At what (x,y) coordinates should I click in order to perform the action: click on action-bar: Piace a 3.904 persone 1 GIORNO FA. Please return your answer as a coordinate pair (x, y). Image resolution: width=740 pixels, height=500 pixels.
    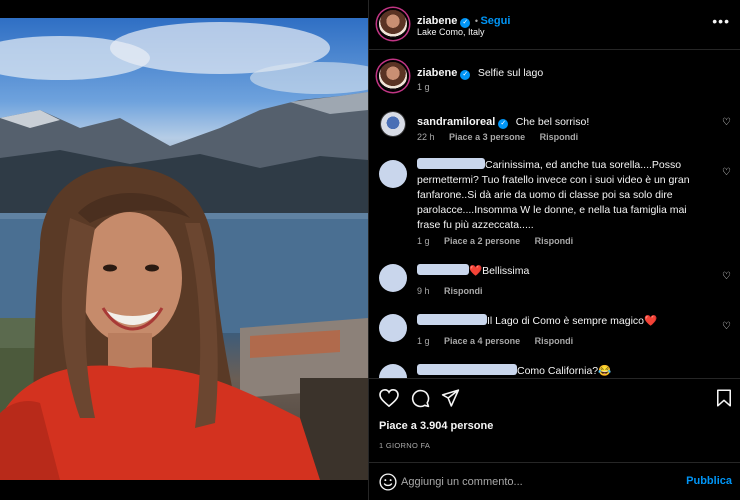
    Looking at the image, I should click on (554, 419).